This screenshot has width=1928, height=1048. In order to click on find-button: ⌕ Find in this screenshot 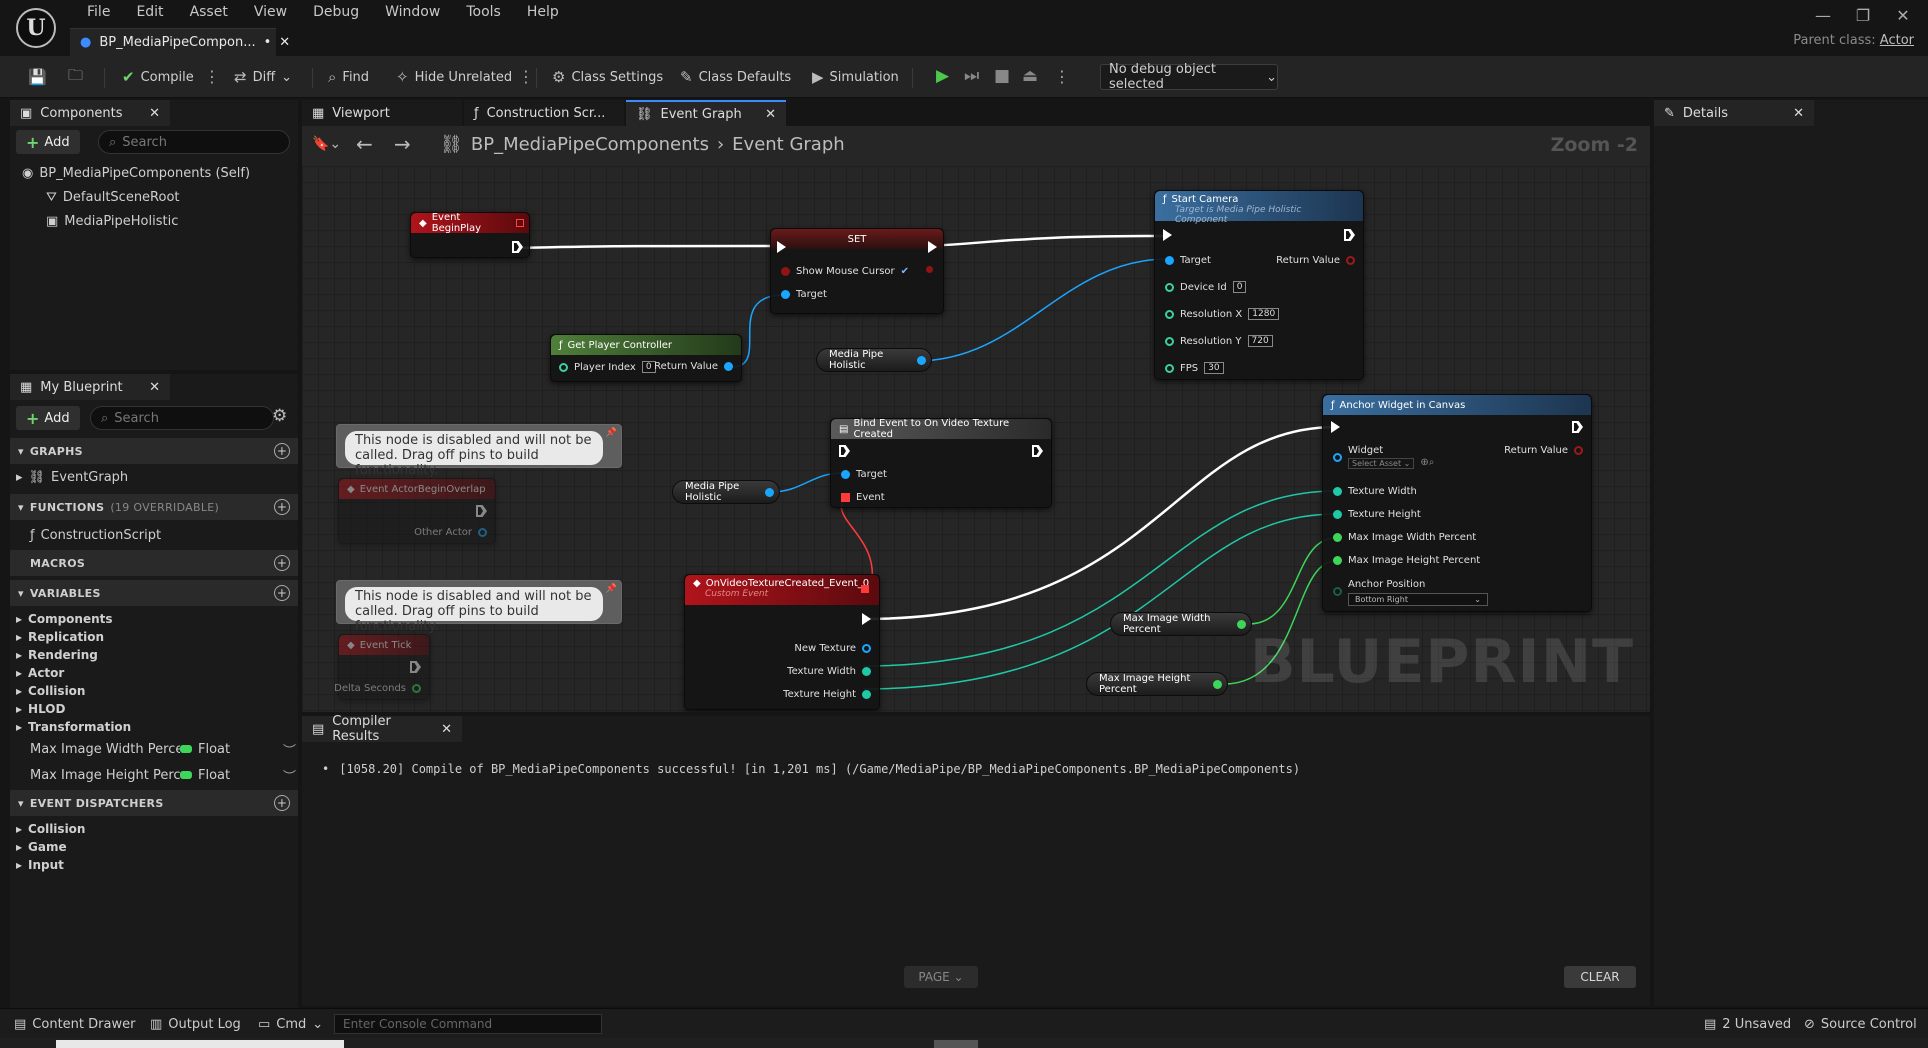, I will do `click(348, 77)`.